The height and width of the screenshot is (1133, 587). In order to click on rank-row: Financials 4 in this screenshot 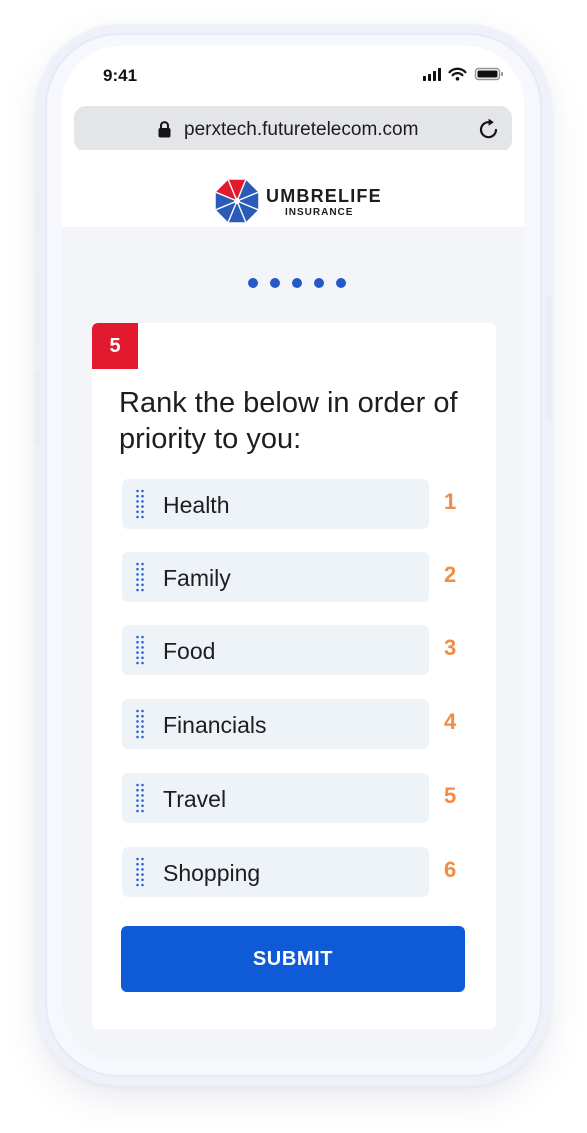, I will do `click(294, 724)`.